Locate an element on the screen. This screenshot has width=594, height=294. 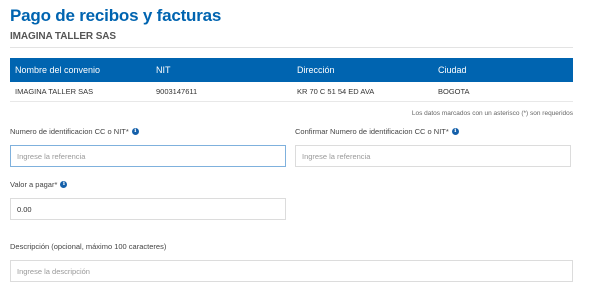
cell-nombre-convenio: IMAGINA TALLER SAS is located at coordinates (54, 91).